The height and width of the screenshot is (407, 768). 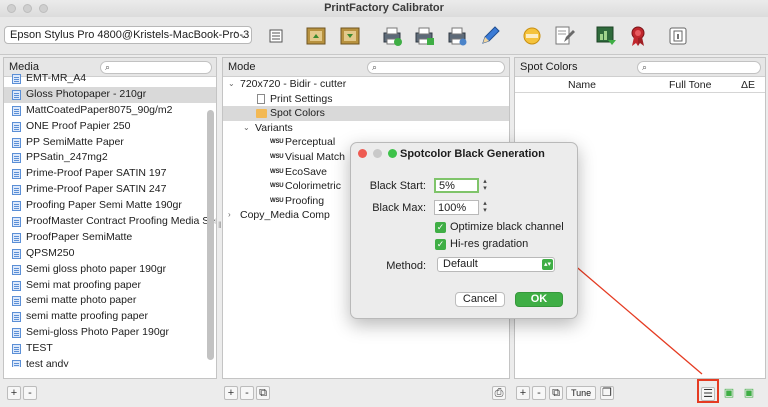 I want to click on black-start-label: Black Start:, so click(x=397, y=186).